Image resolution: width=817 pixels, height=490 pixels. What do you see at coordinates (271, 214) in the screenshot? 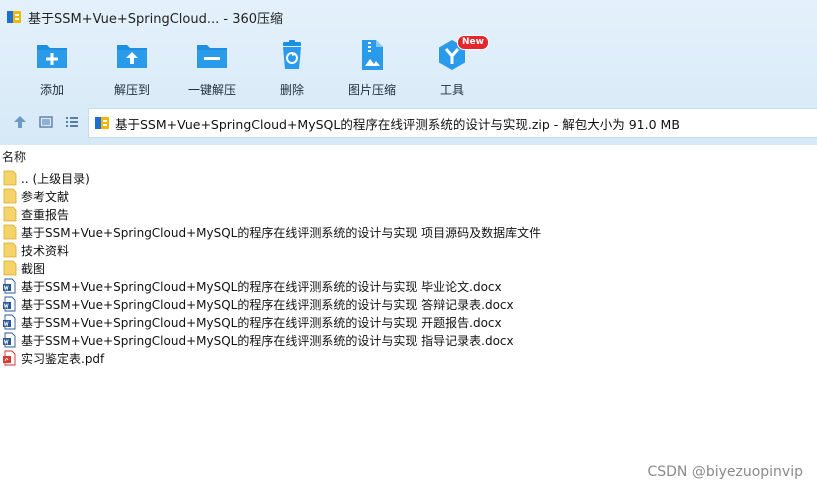
I see `list-item: 查重报告` at bounding box center [271, 214].